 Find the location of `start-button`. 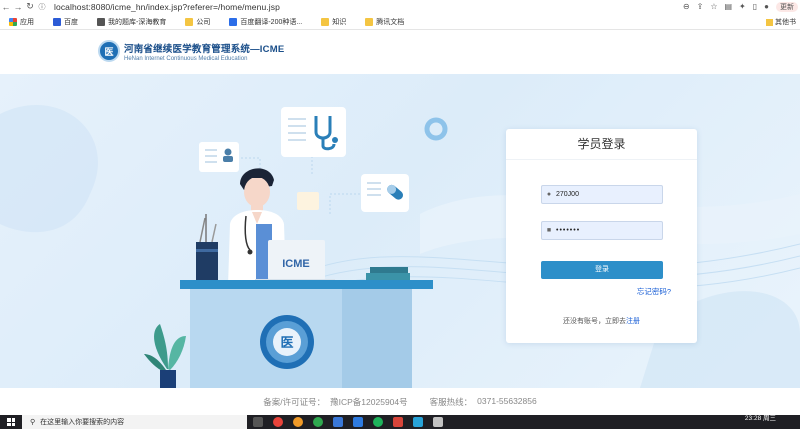

start-button is located at coordinates (11, 422).